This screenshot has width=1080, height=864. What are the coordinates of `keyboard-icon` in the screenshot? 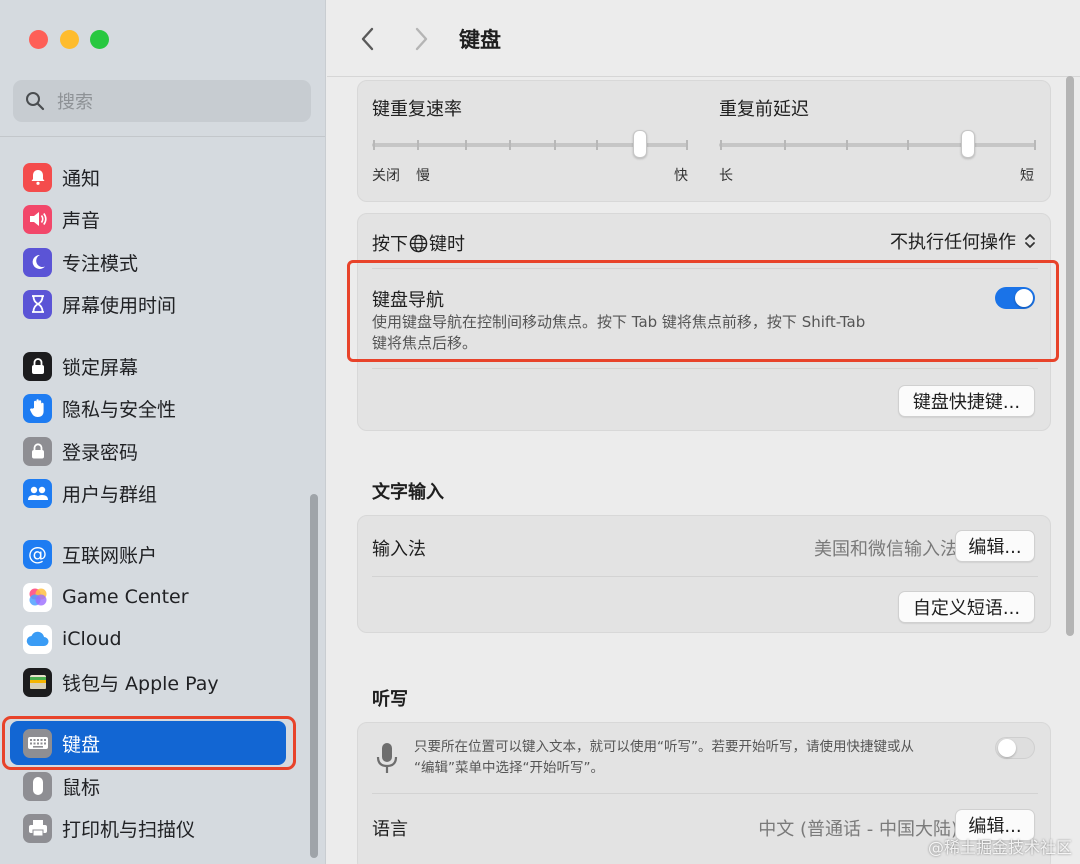 It's located at (37, 743).